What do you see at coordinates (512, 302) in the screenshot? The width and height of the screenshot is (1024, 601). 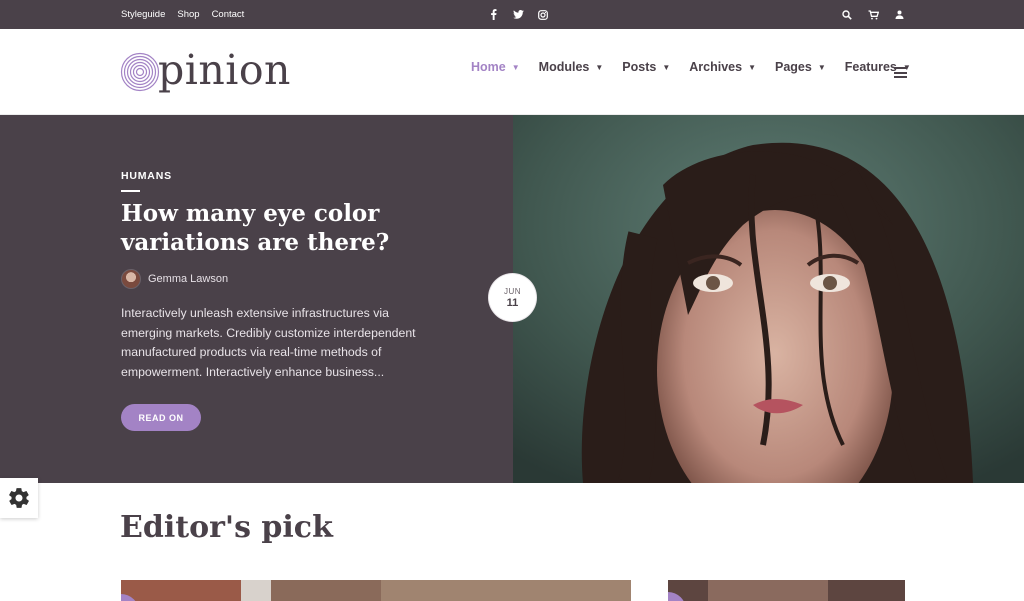 I see `date-day: 11` at bounding box center [512, 302].